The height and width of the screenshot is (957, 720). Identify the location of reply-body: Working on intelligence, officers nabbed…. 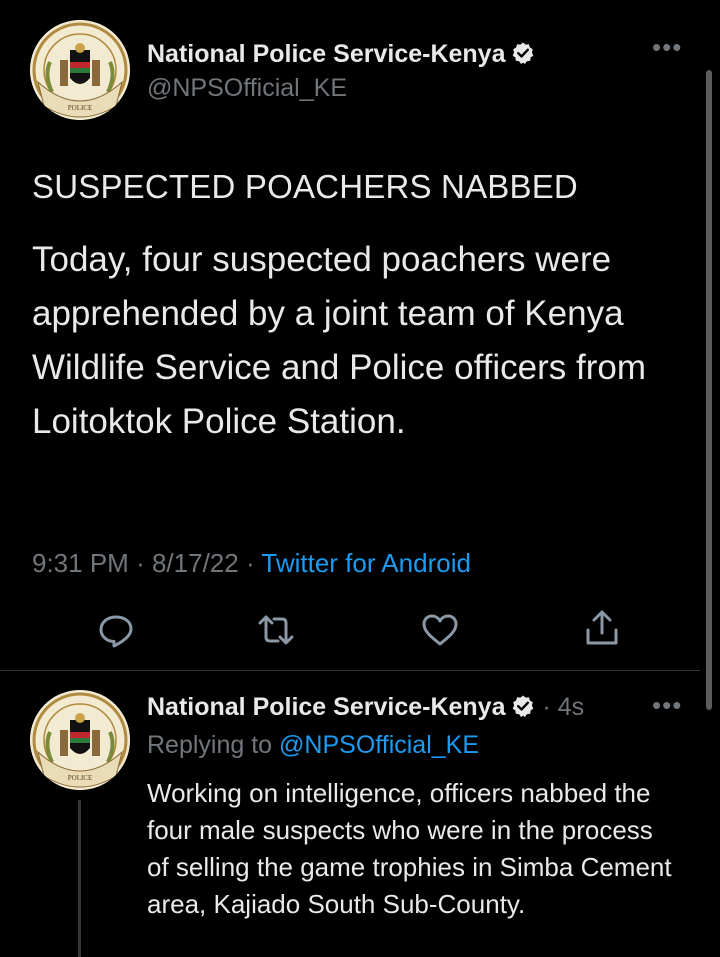
(409, 848).